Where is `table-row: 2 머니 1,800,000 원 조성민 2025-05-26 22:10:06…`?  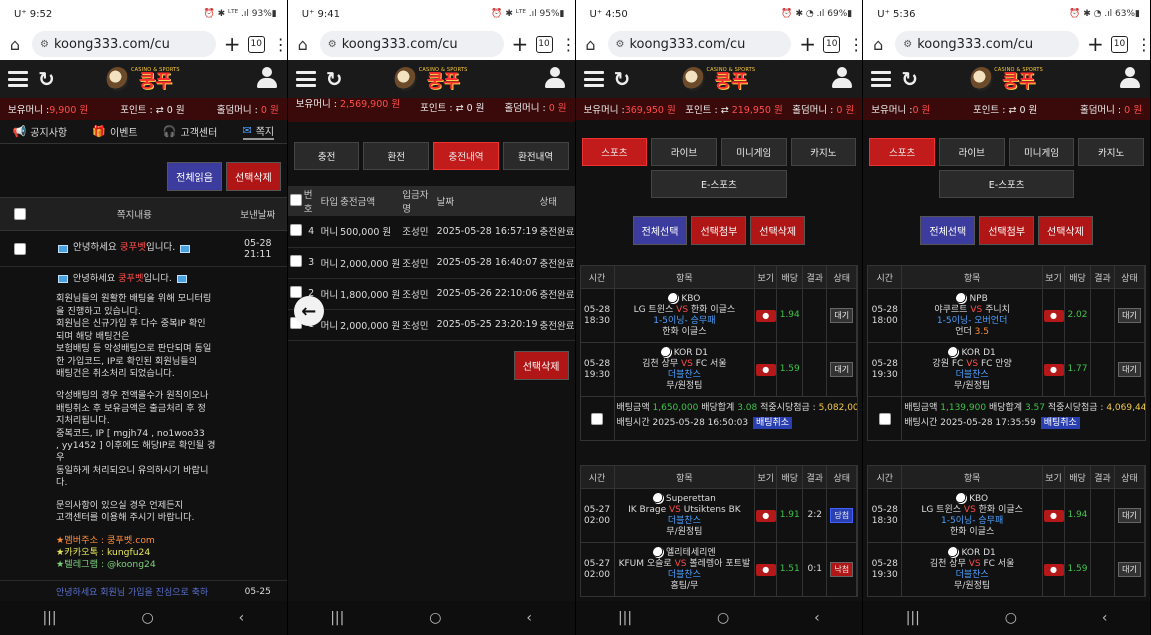 table-row: 2 머니 1,800,000 원 조성민 2025-05-26 22:10:06… is located at coordinates (431, 294).